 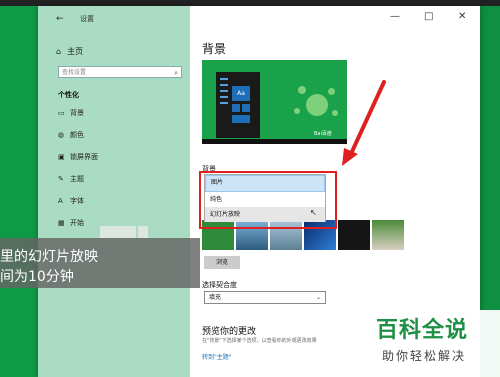 I want to click on back-arrow-icon: ←, so click(x=60, y=19).